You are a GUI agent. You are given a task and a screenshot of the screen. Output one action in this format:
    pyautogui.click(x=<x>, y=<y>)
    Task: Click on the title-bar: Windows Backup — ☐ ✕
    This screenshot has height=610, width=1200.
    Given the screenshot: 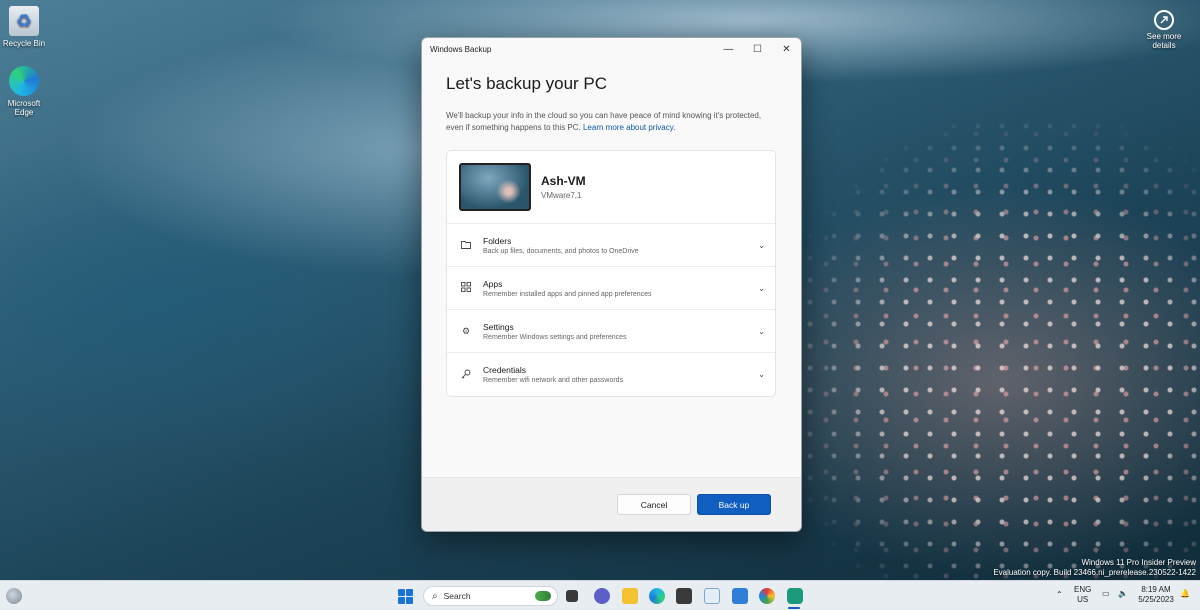 What is the action you would take?
    pyautogui.click(x=611, y=49)
    